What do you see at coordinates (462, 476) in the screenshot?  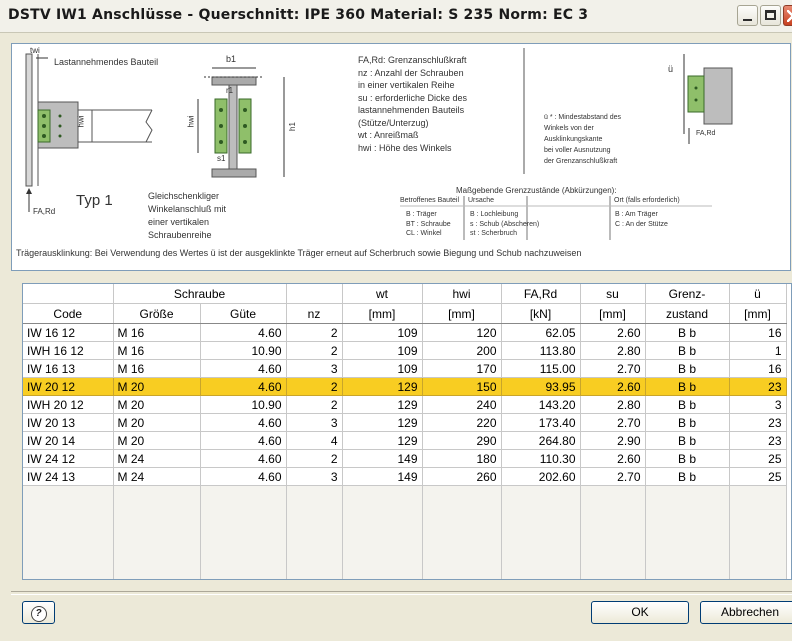 I see `table-cell: 260` at bounding box center [462, 476].